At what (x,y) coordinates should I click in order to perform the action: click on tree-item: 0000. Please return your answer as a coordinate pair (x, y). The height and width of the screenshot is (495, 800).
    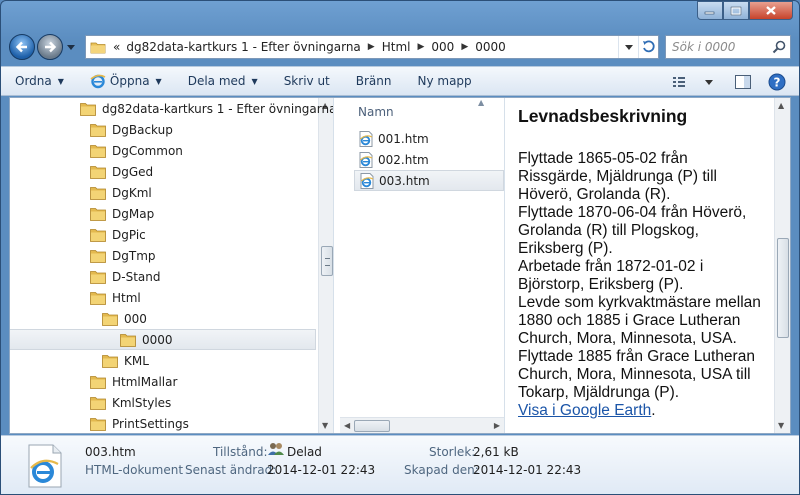
    Looking at the image, I should click on (163, 339).